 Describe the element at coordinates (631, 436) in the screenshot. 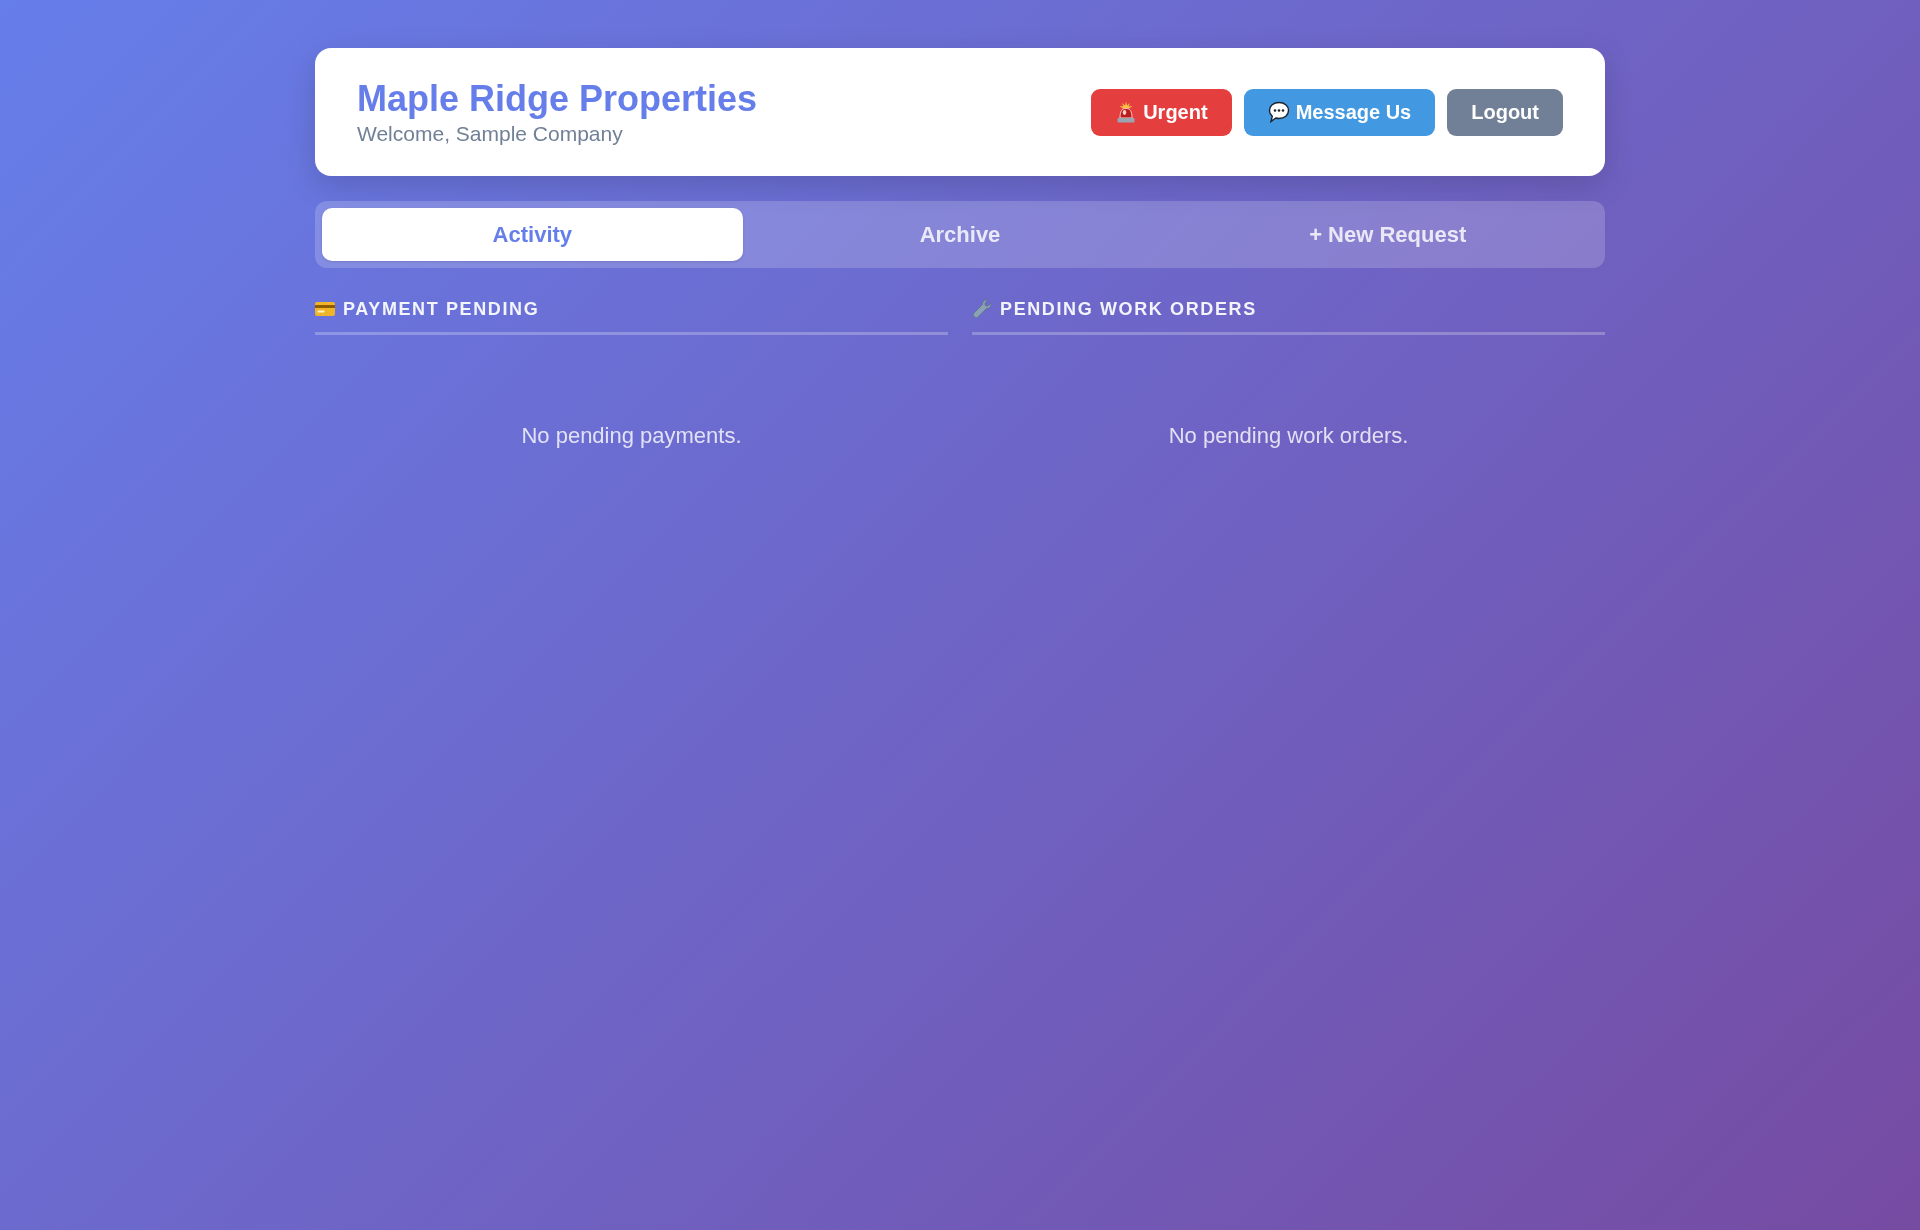

I see `empty-state-text: No pending payments.` at that location.